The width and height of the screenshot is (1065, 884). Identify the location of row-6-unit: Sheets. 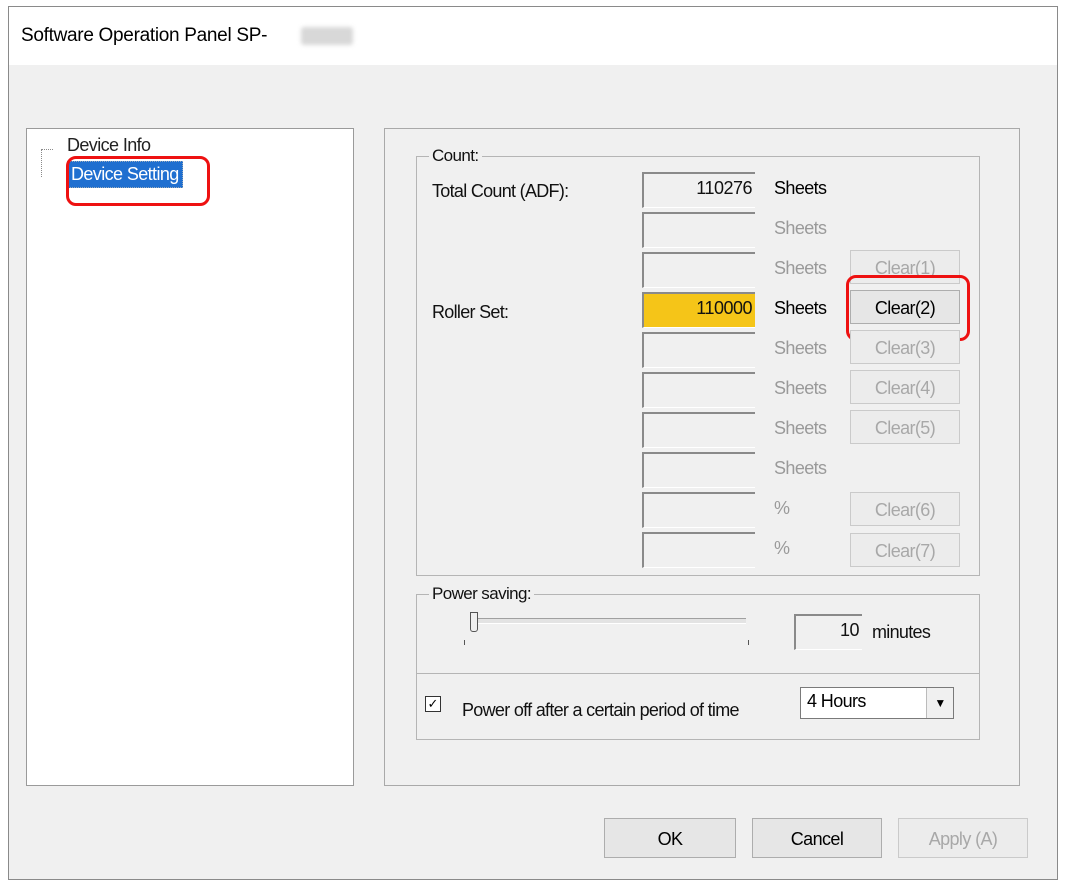
(800, 388).